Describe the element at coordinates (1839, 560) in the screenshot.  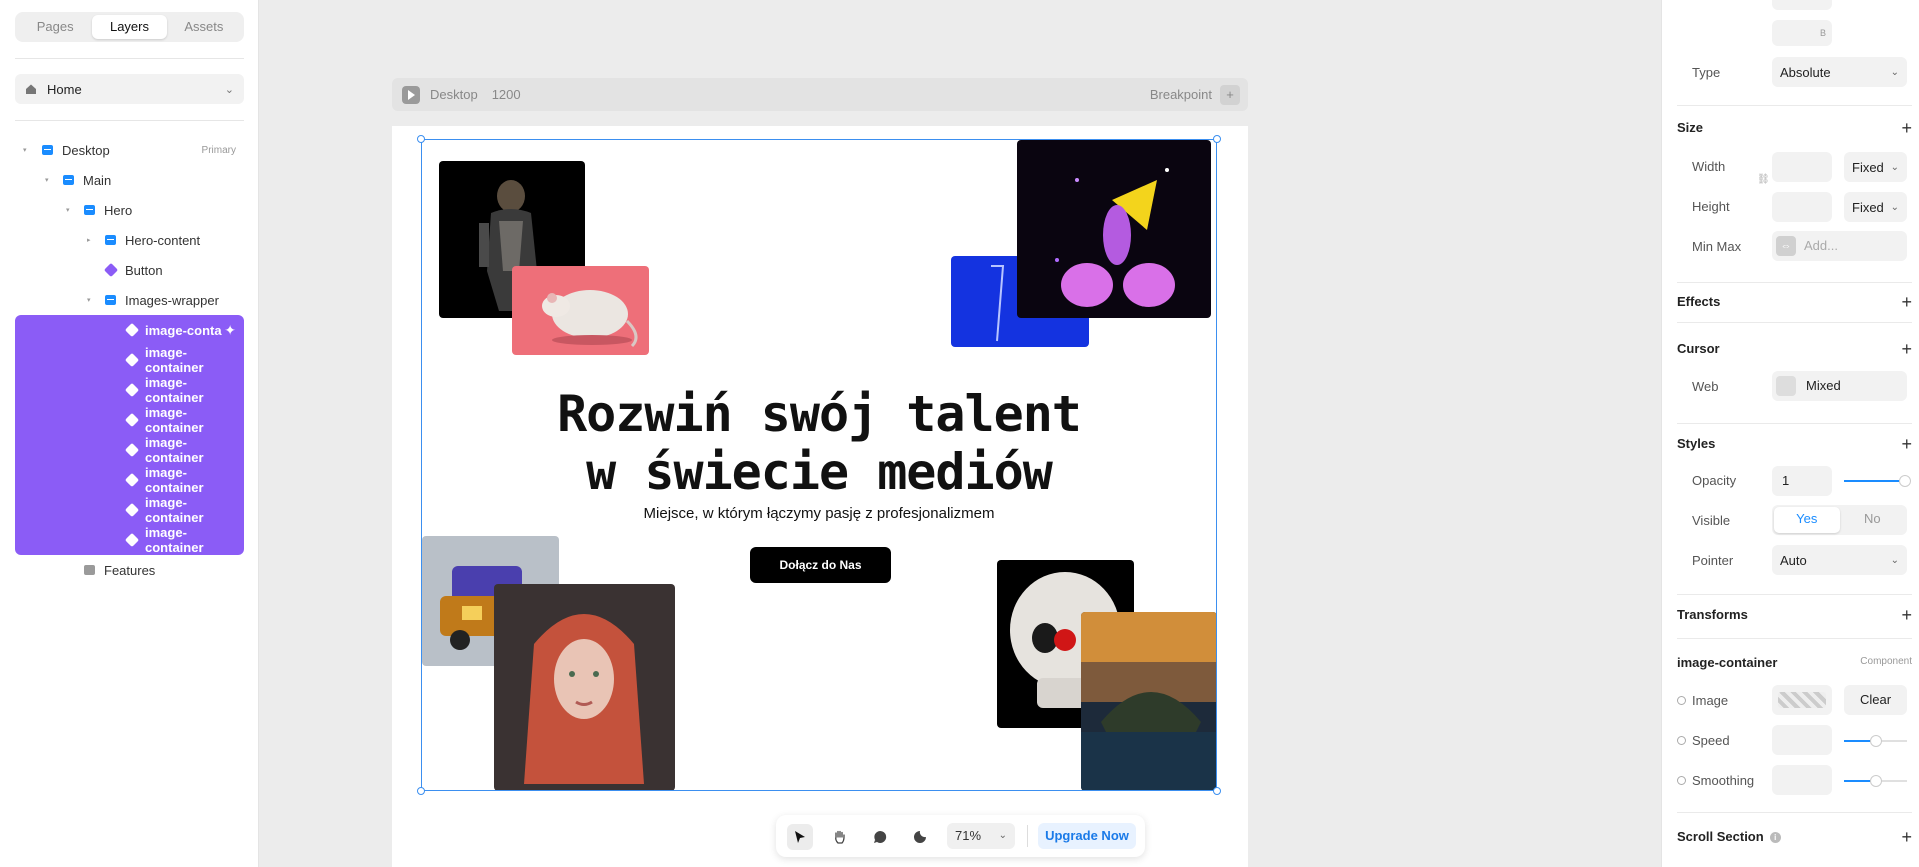
I see `pointer-select: Auto ⌄` at that location.